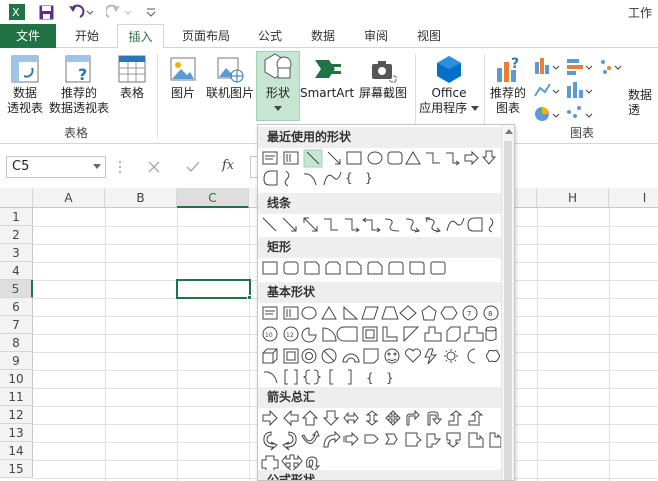 The image size is (658, 481). Describe the element at coordinates (580, 67) in the screenshot. I see `bar-chart-icon` at that location.